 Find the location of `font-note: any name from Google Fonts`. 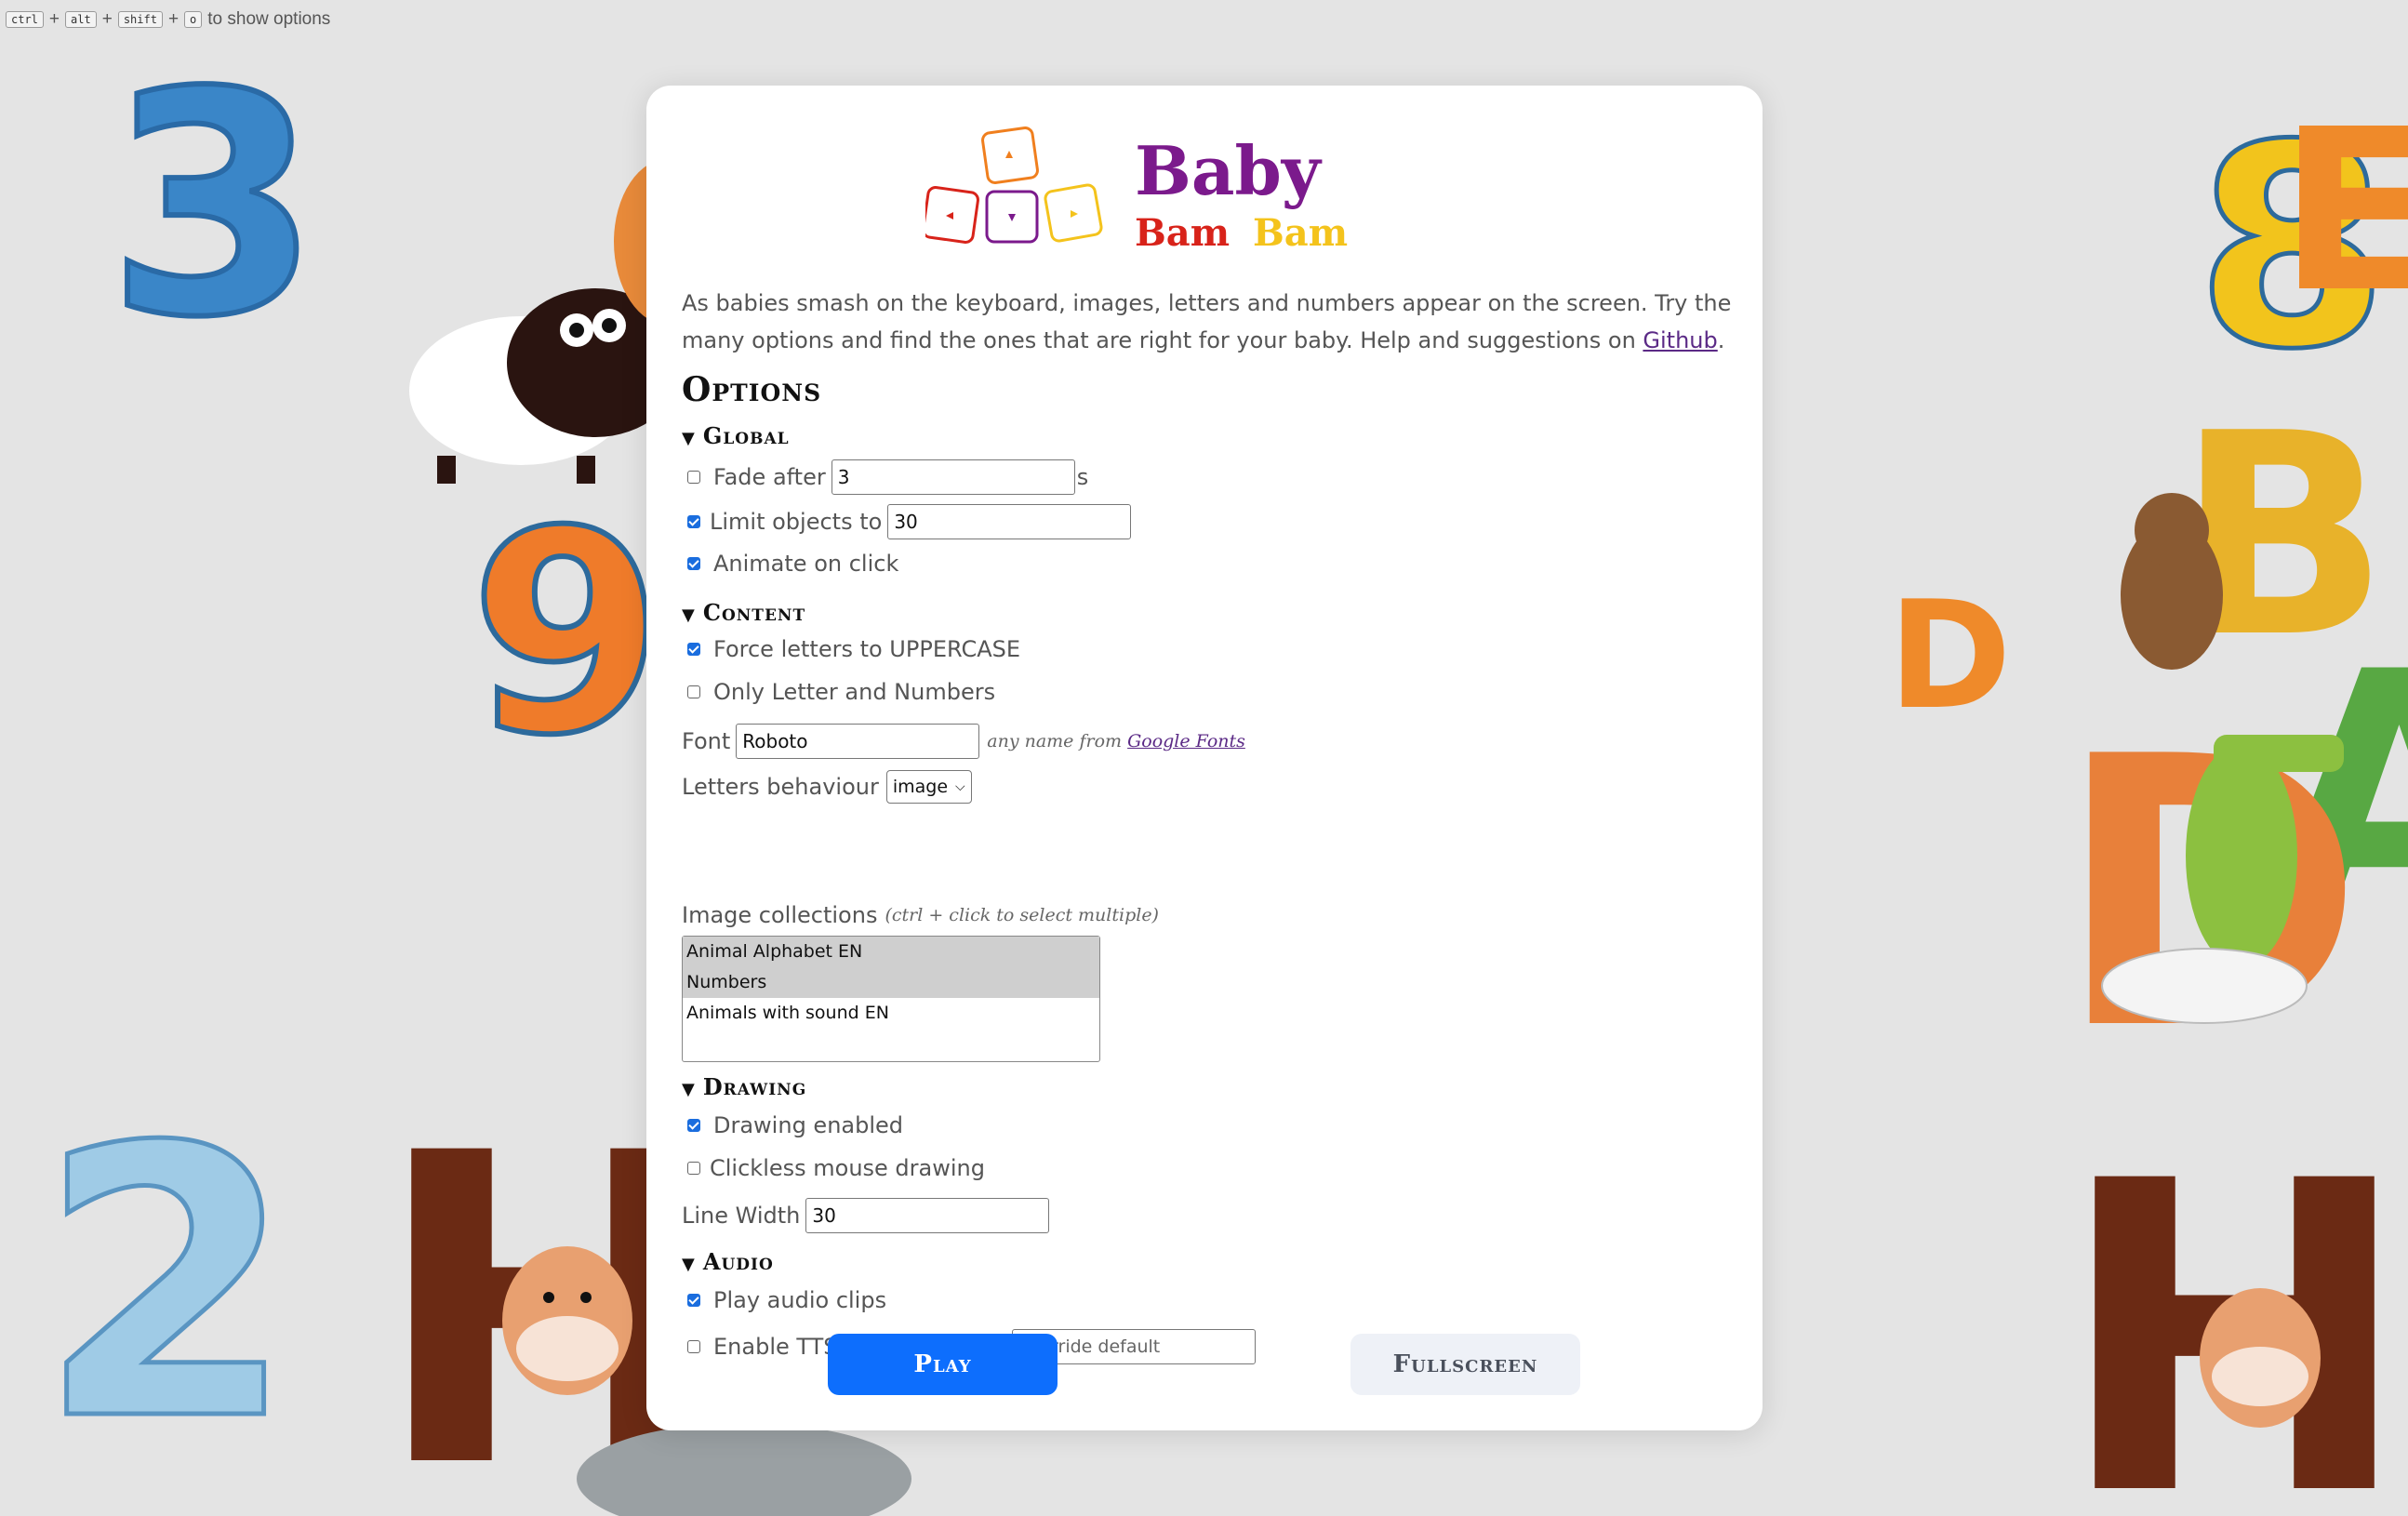

font-note: any name from Google Fonts is located at coordinates (1116, 741).